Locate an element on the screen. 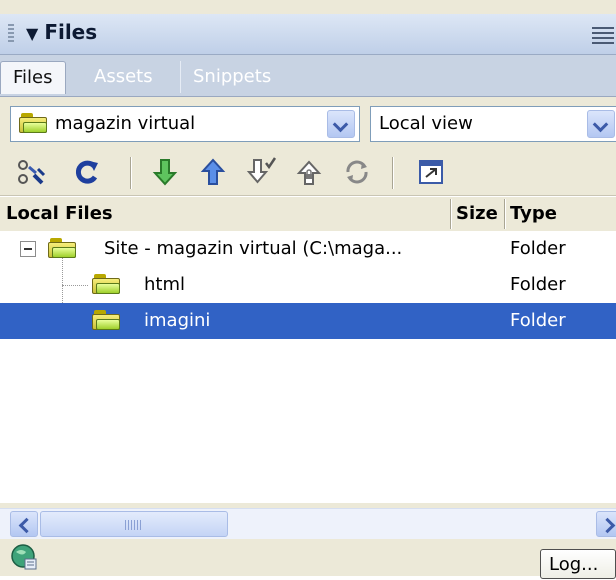 This screenshot has width=616, height=580. tab-snippets: Snippets is located at coordinates (231, 77).